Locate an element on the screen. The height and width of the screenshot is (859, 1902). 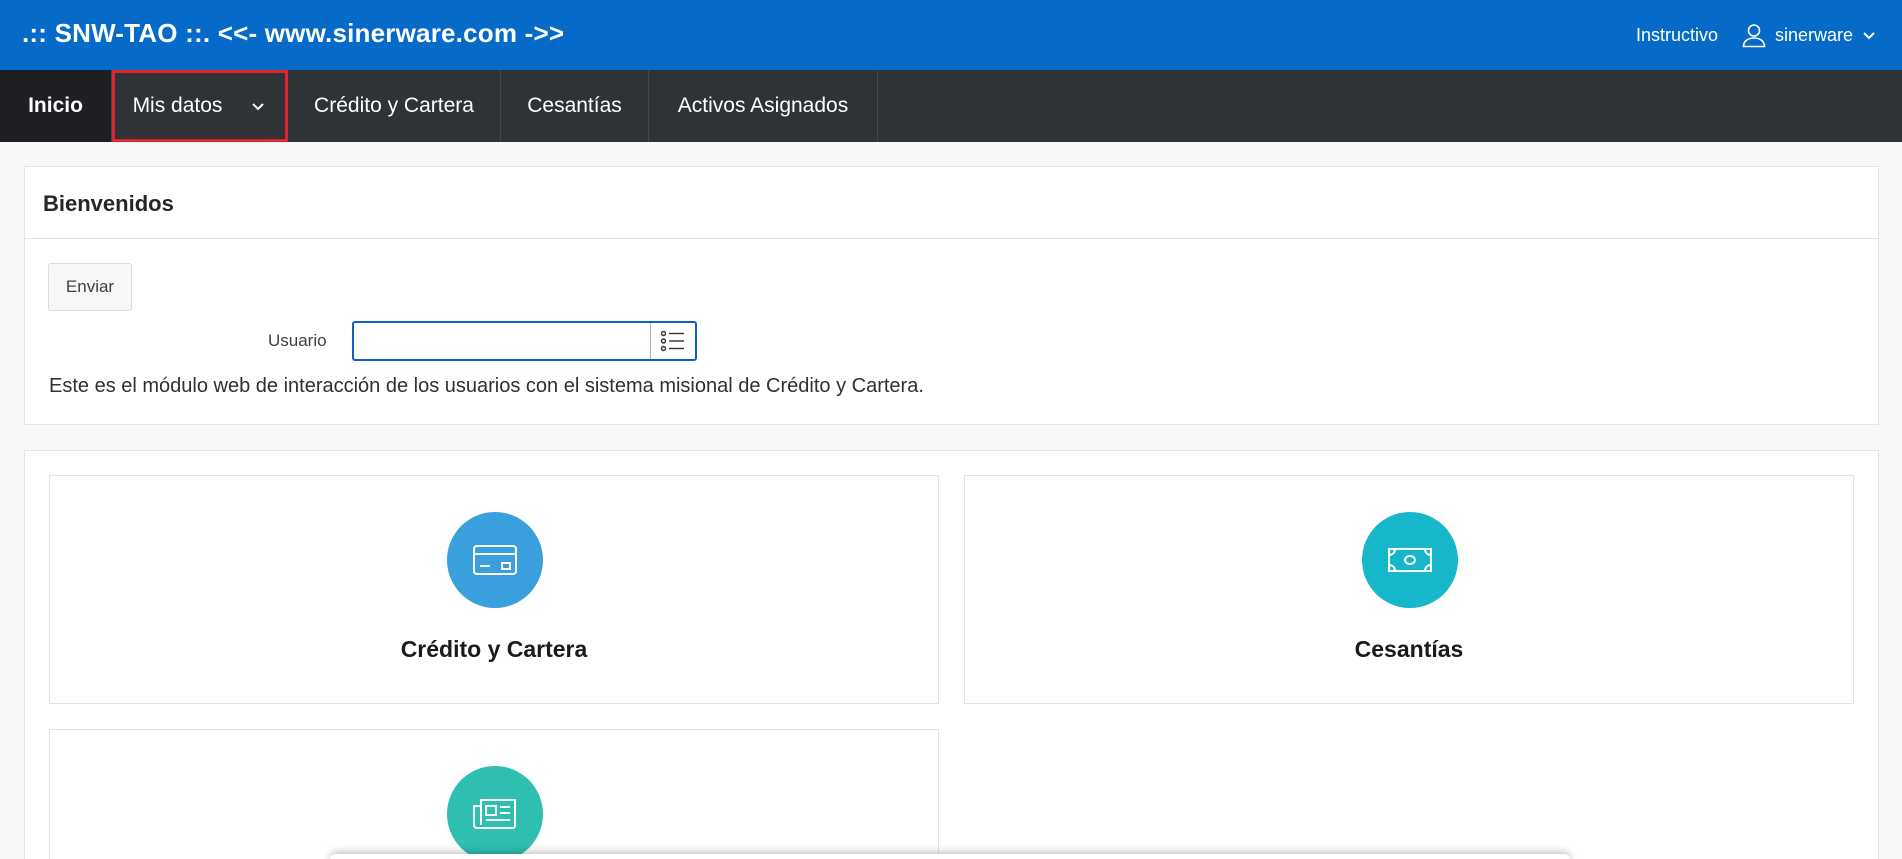
nav-item-label: Crédito y Cartera is located at coordinates (394, 105).